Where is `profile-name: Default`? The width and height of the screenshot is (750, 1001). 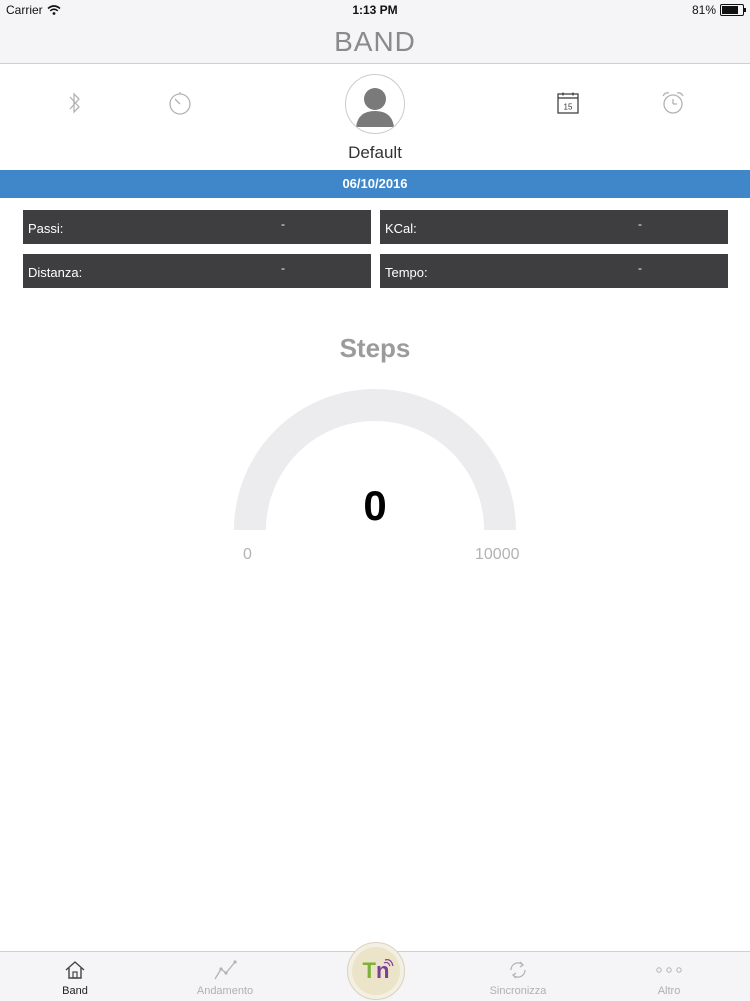 profile-name: Default is located at coordinates (375, 152).